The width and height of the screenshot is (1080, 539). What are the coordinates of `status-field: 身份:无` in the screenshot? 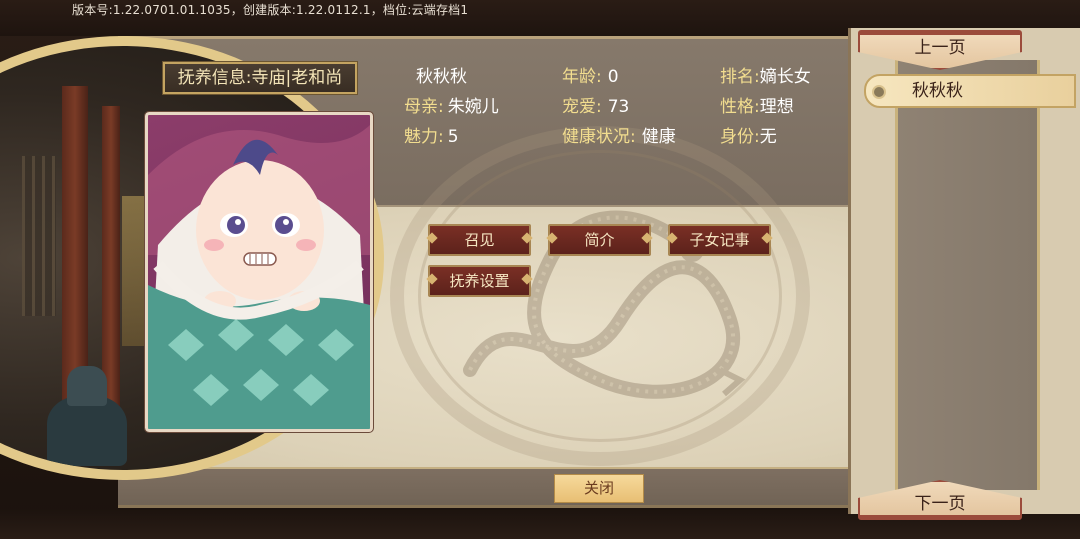 It's located at (748, 134).